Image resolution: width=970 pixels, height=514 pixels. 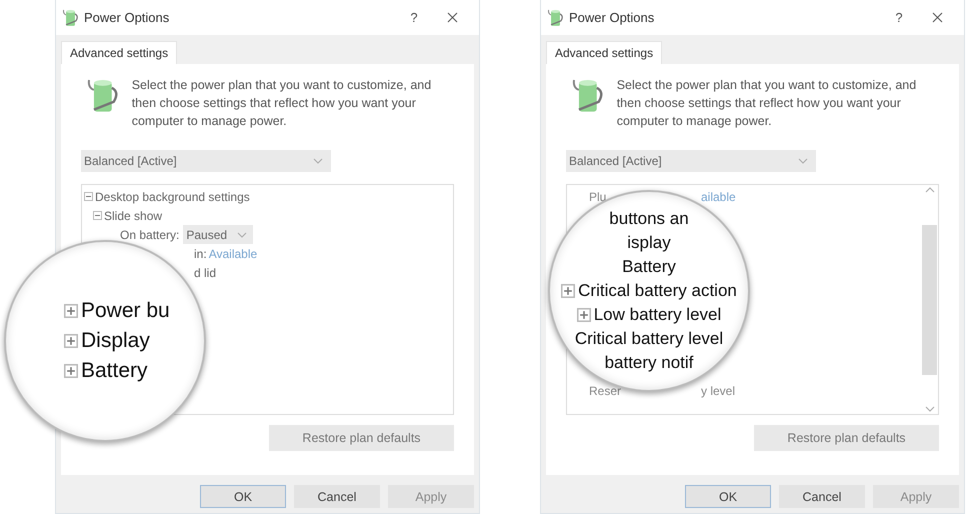 I want to click on magnified-tree-item: isplay, so click(x=649, y=243).